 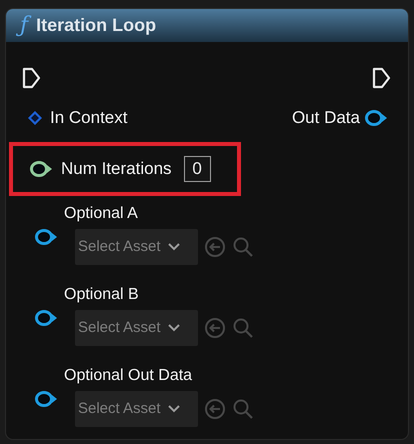 What do you see at coordinates (116, 169) in the screenshot?
I see `pin-label: Num Iterations` at bounding box center [116, 169].